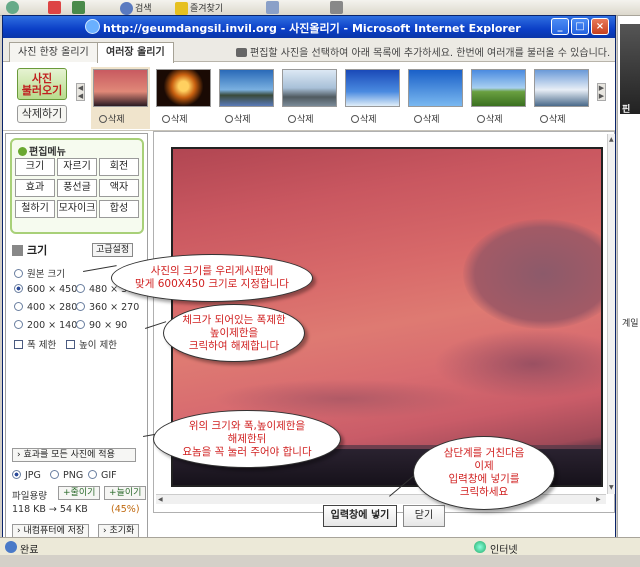 Image resolution: width=640 pixels, height=567 pixels. Describe the element at coordinates (35, 188) in the screenshot. I see `edit-menu-button: 효과` at that location.